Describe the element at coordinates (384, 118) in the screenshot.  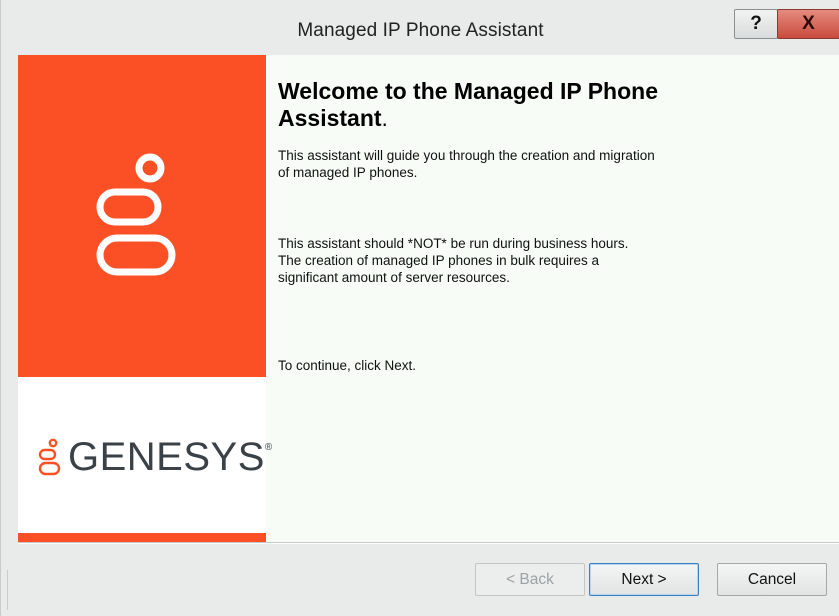
I see `heading-period: .` at that location.